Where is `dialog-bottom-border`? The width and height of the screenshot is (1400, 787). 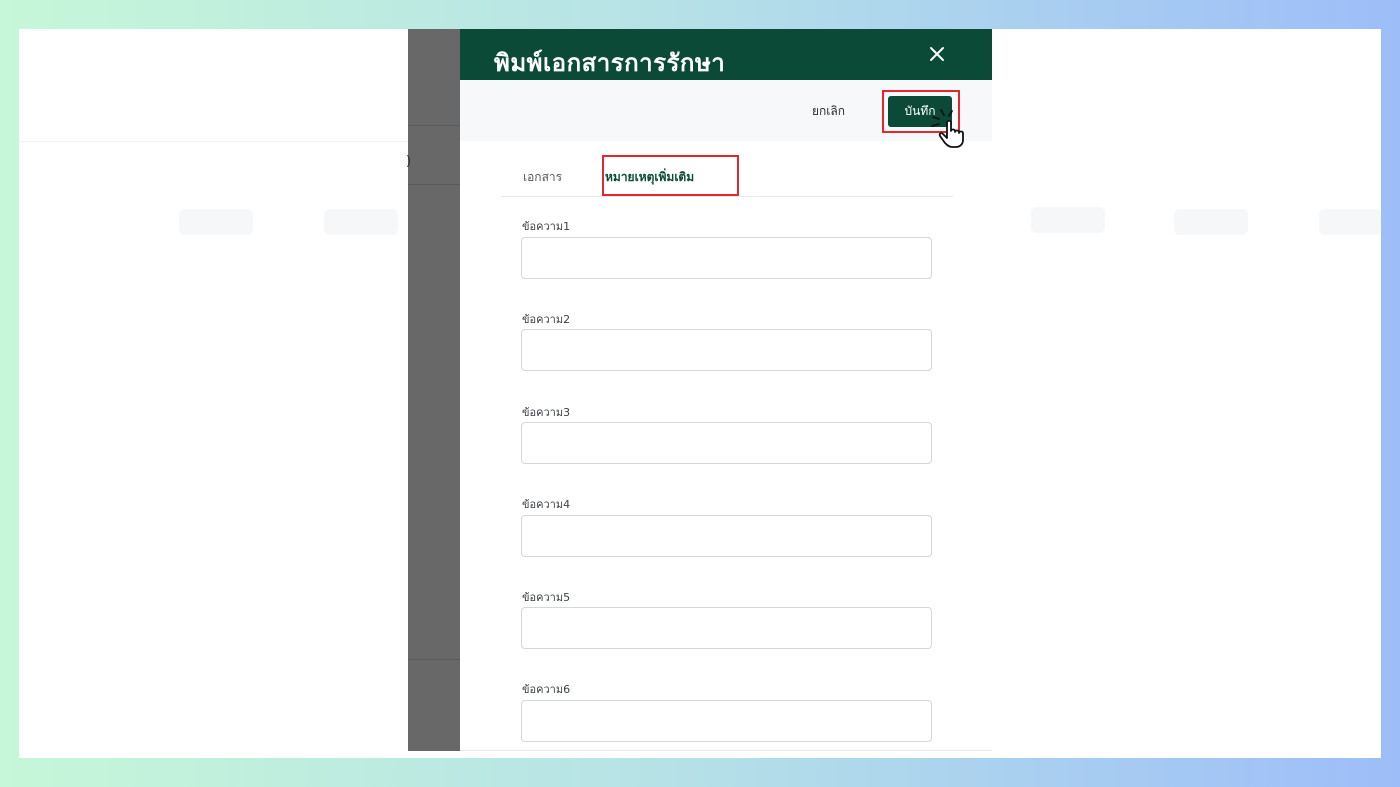
dialog-bottom-border is located at coordinates (726, 750).